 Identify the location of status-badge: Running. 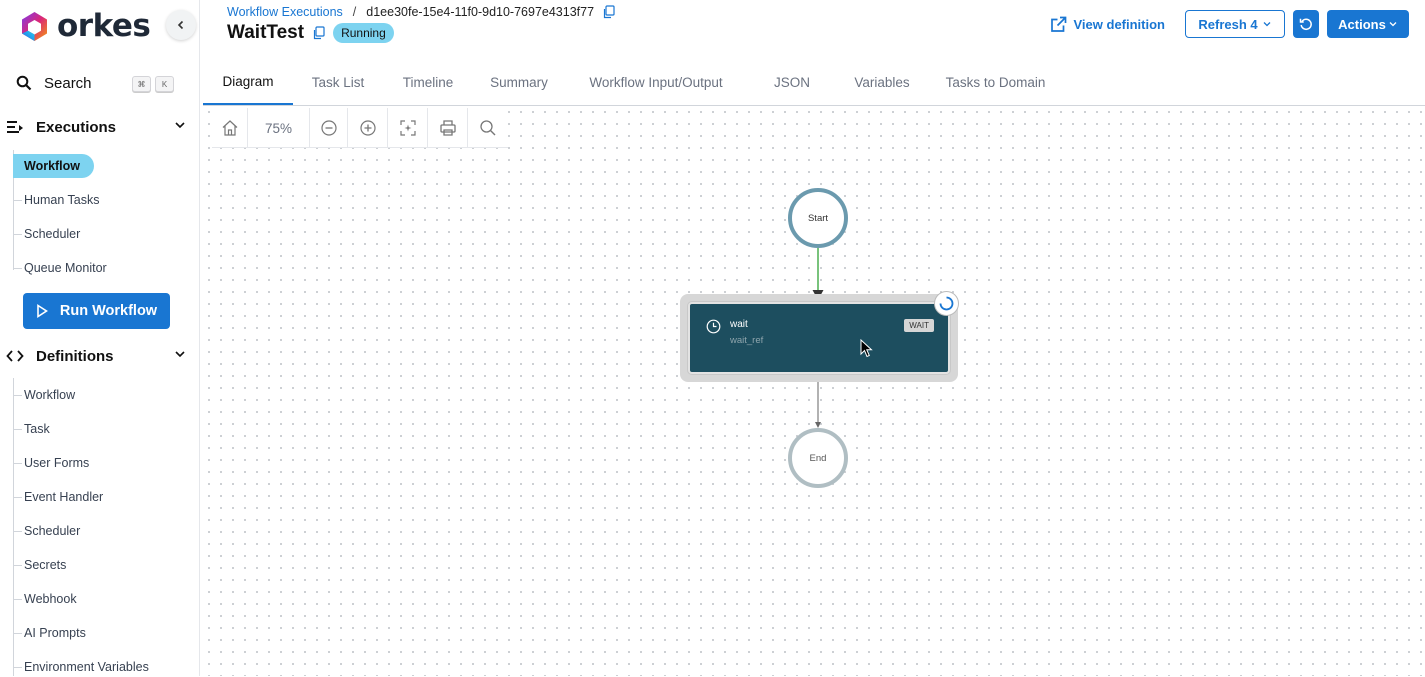
(363, 33).